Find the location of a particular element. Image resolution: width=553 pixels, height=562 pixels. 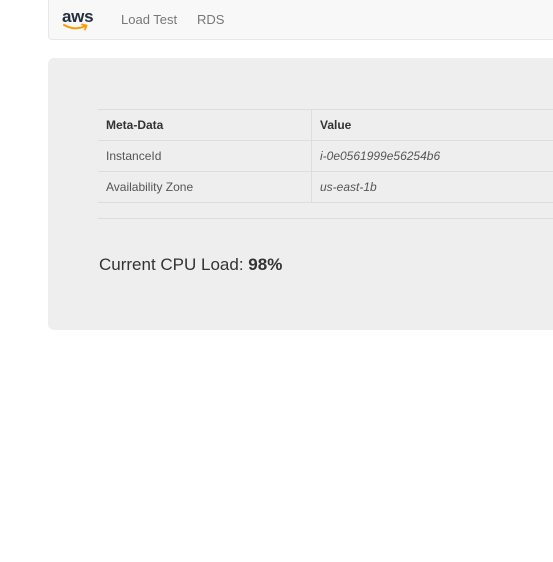

nav-link-rds: RDS is located at coordinates (210, 20).